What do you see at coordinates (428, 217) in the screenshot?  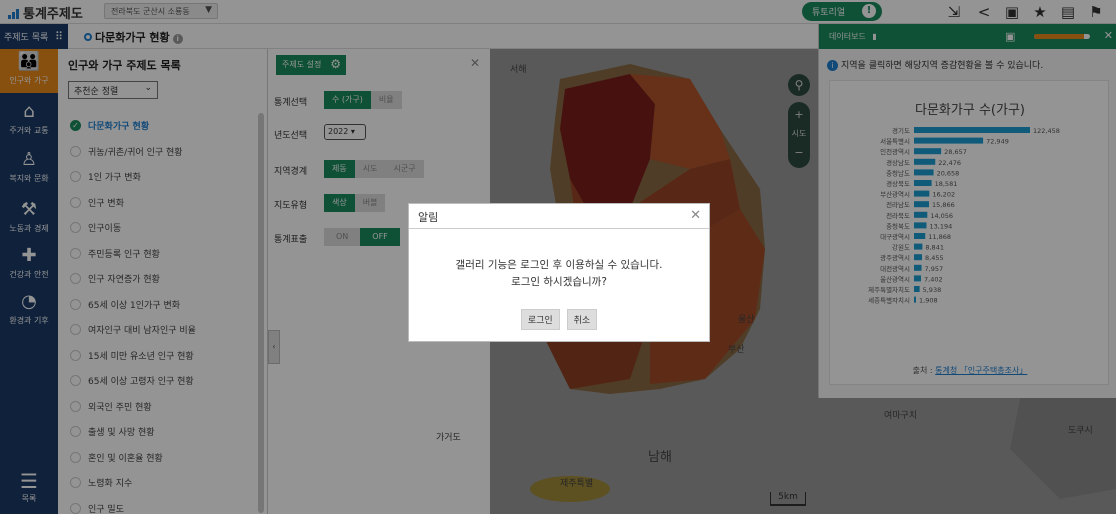 I see `dialog-title: 알림` at bounding box center [428, 217].